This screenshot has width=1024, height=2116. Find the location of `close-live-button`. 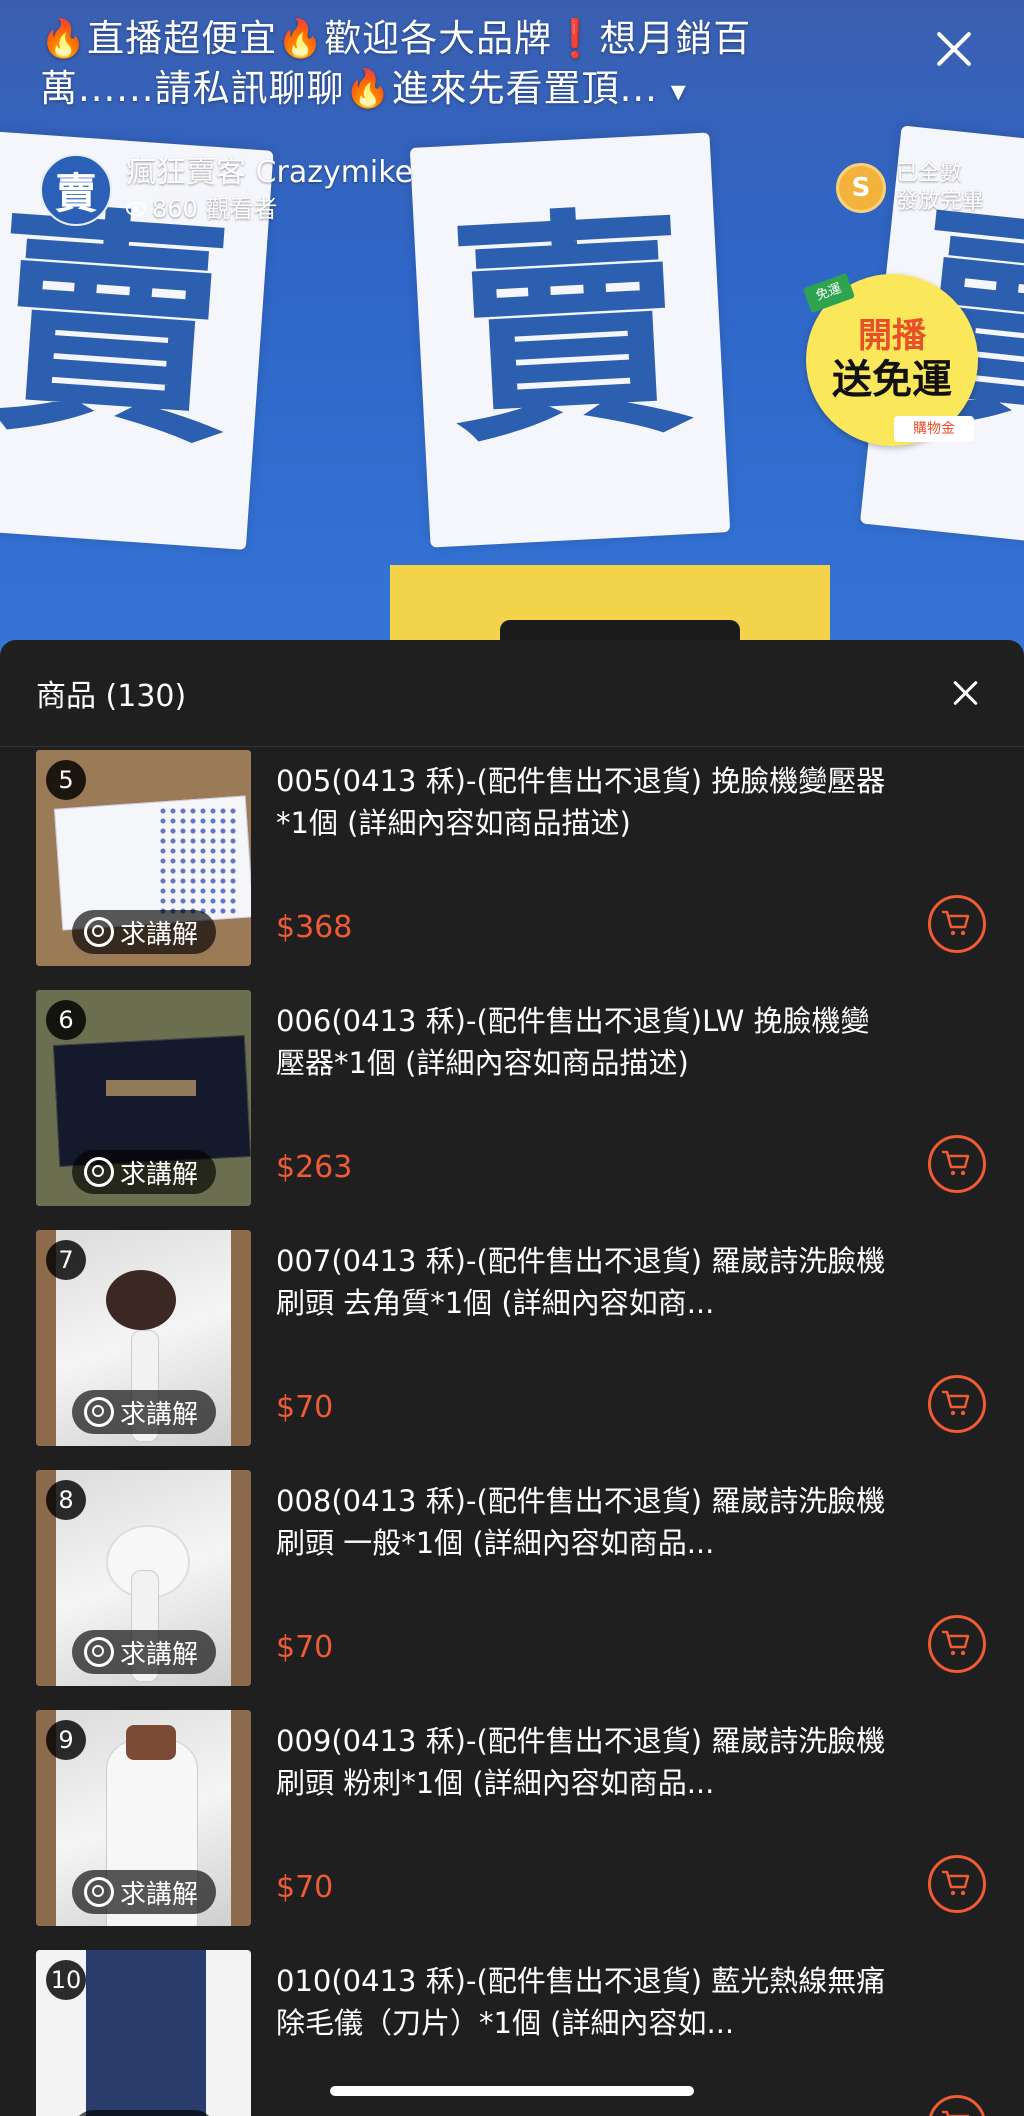

close-live-button is located at coordinates (953, 49).